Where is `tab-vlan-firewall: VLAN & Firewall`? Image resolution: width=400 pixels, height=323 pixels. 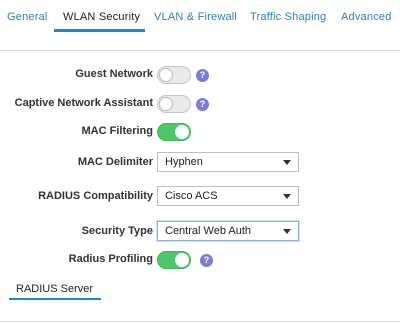
tab-vlan-firewall: VLAN & Firewall is located at coordinates (195, 17).